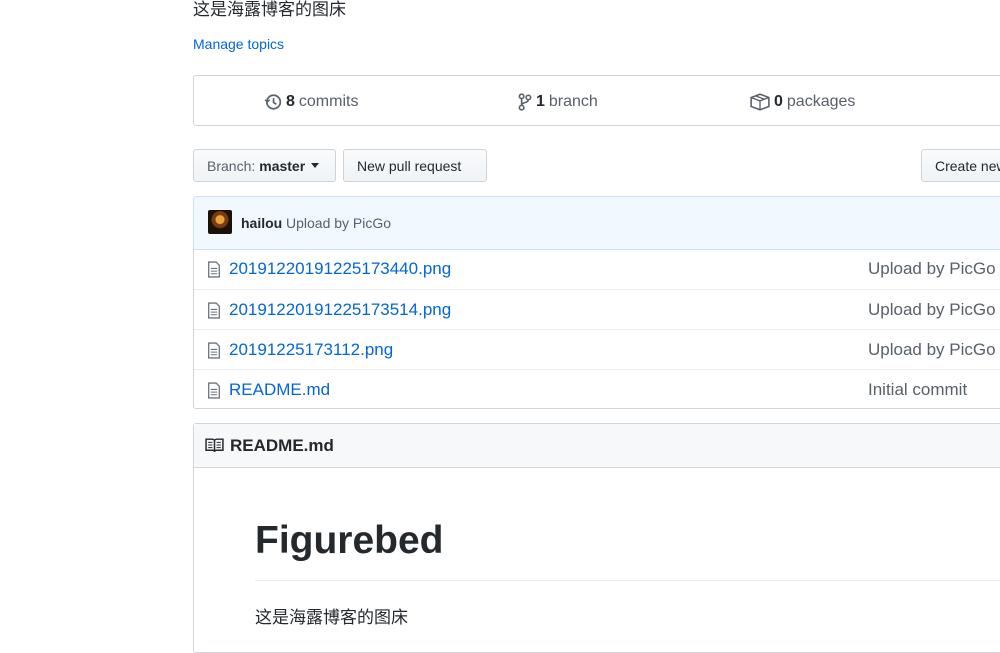 This screenshot has height=653, width=1000. Describe the element at coordinates (597, 269) in the screenshot. I see `file-row: 20191220191225173440.png Upload by PicGo` at that location.